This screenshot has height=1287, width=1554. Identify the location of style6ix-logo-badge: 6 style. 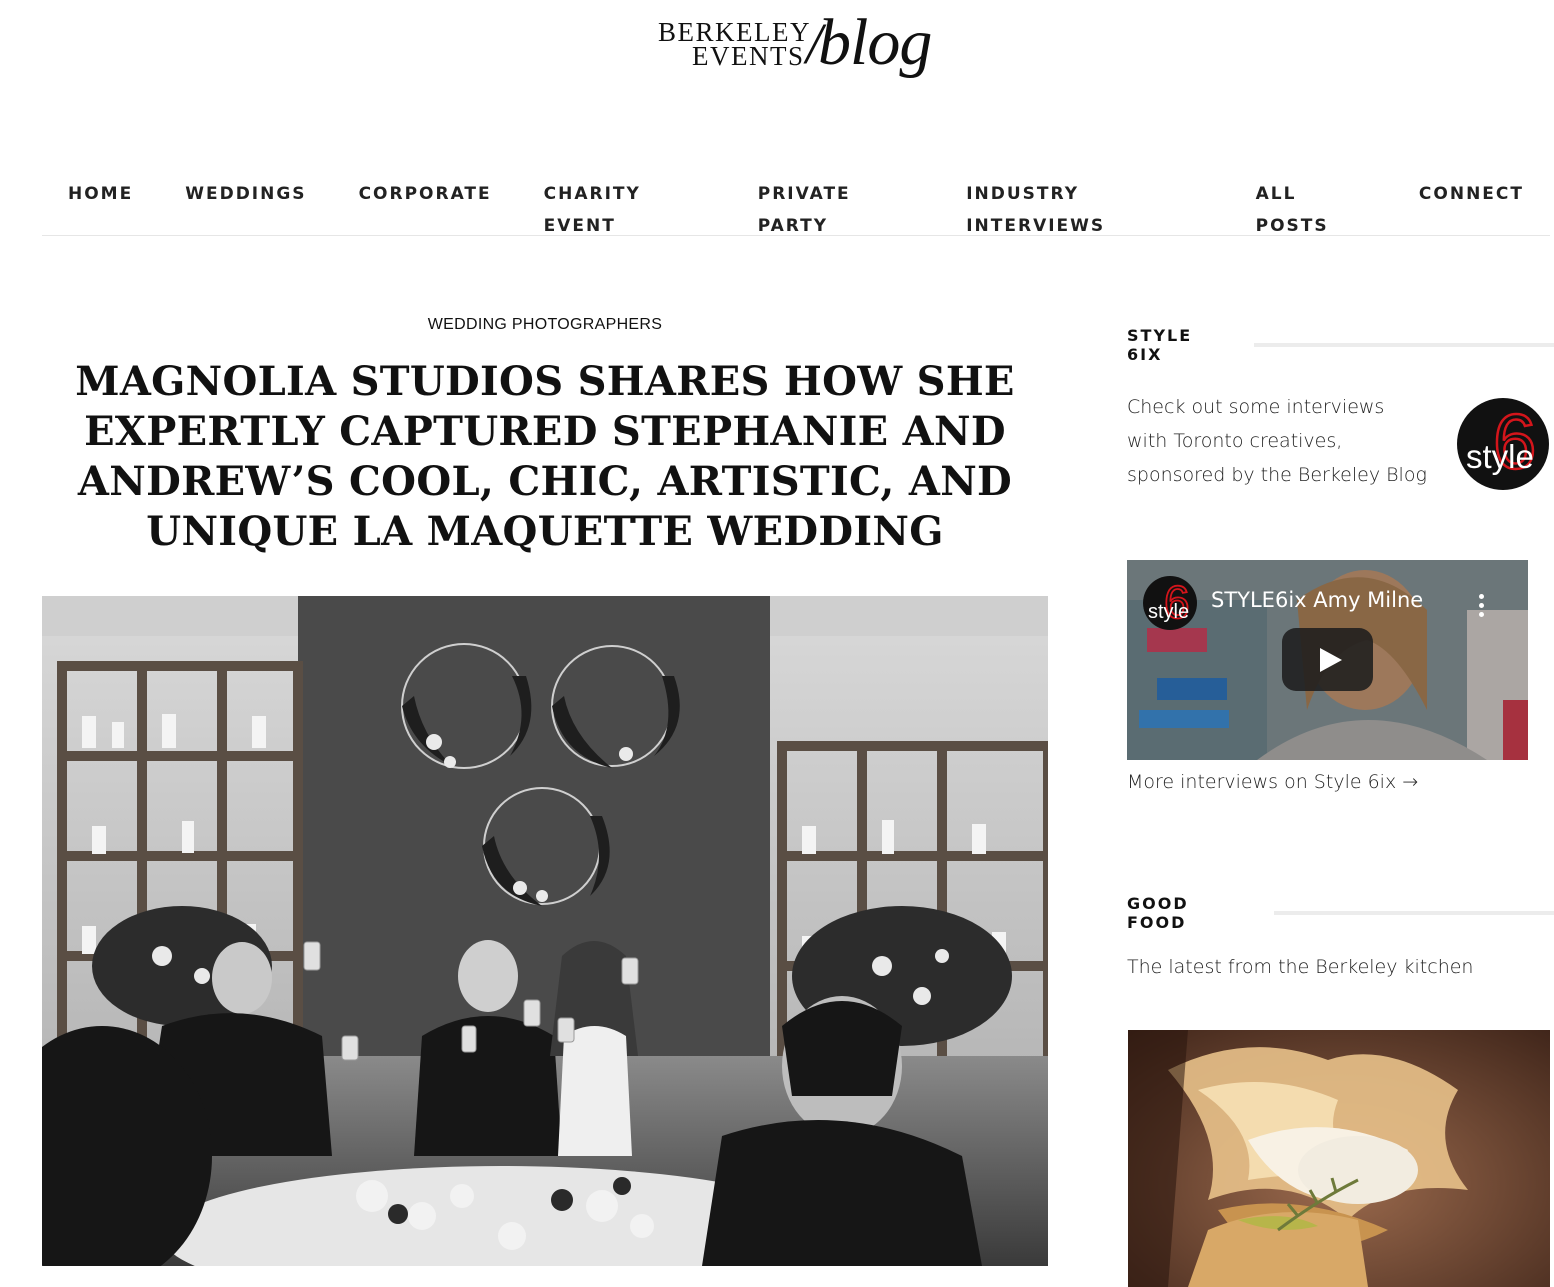
(1503, 444).